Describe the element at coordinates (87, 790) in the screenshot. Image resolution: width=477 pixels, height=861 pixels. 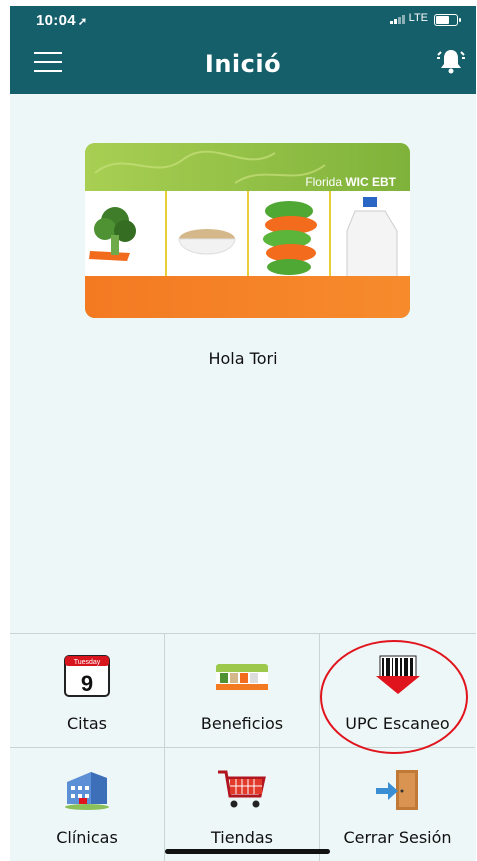
I see `clinic-building-icon` at that location.